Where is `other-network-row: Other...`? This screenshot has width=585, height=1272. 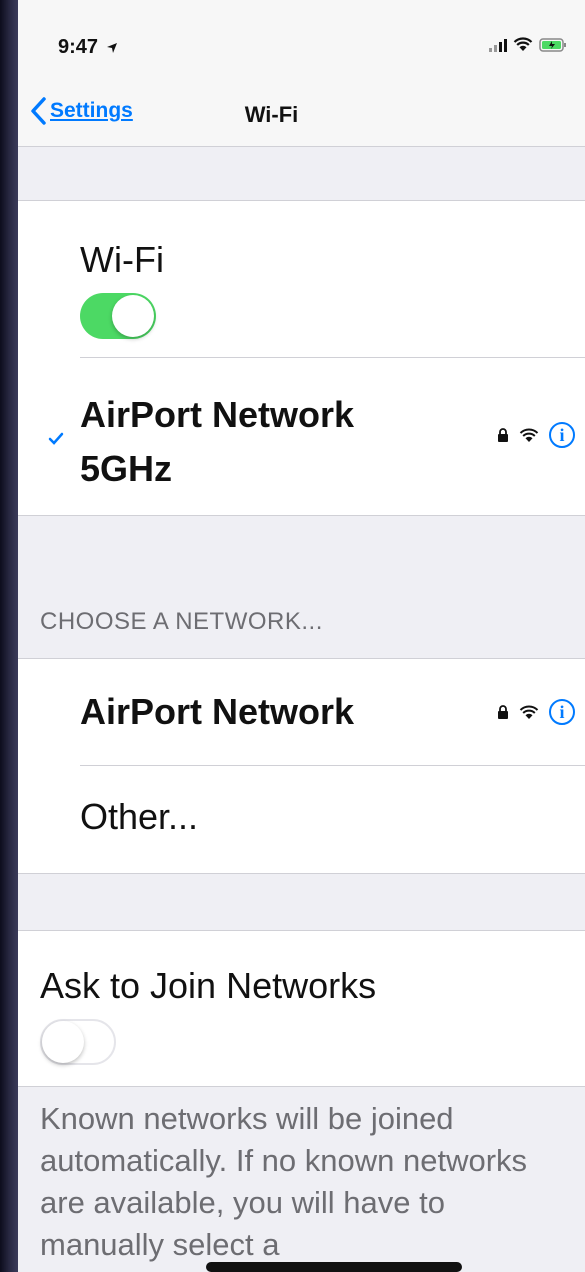
other-network-row: Other... is located at coordinates (301, 819).